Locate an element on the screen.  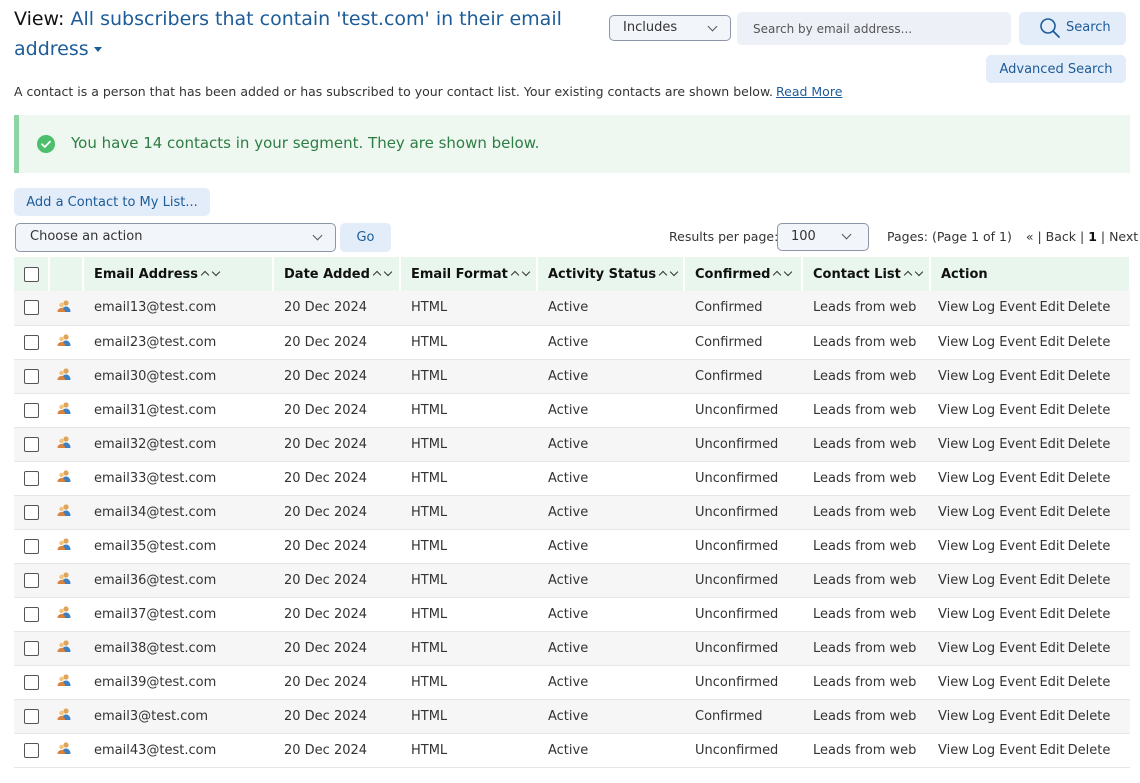
results-per-page-select: 100 is located at coordinates (823, 237).